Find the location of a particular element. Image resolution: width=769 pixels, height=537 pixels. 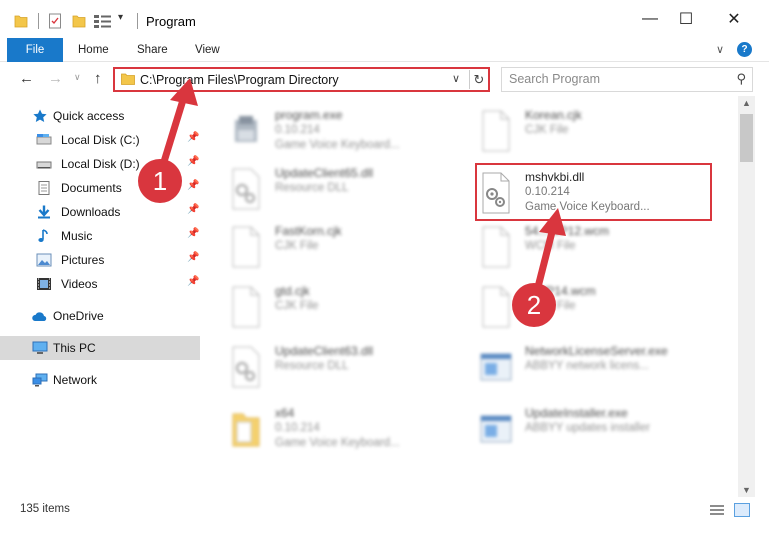

file-item: gtd.cjk CJK File is located at coordinates (325, 306).